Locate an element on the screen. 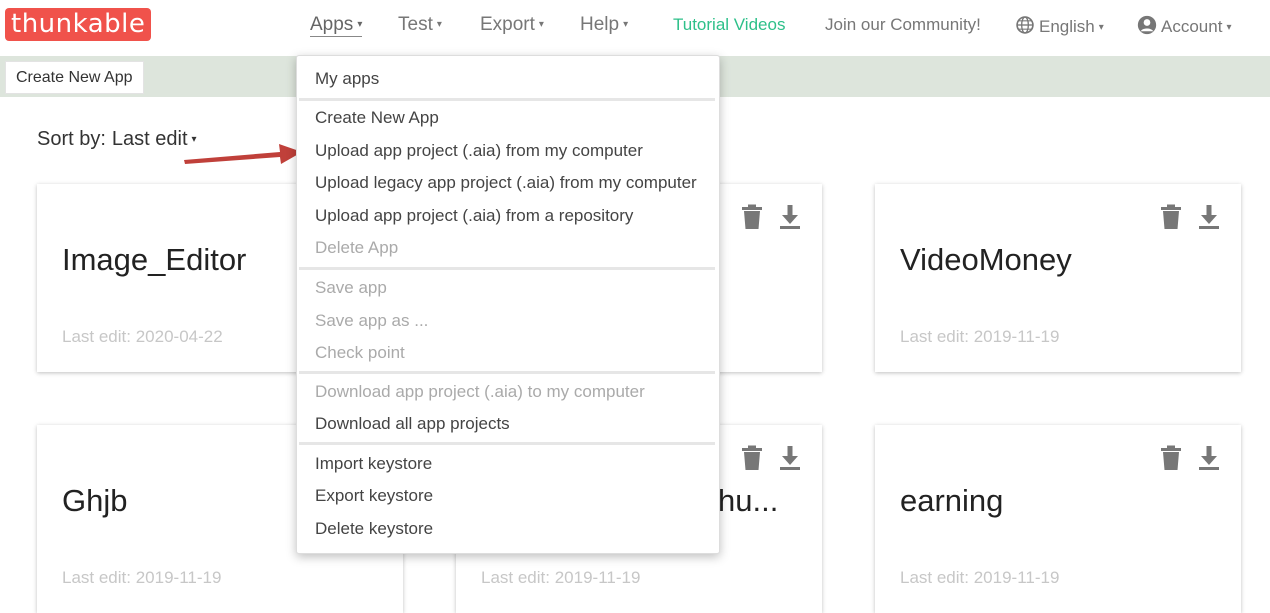 The width and height of the screenshot is (1270, 613). create-new-app-button: Create New App is located at coordinates (74, 77).